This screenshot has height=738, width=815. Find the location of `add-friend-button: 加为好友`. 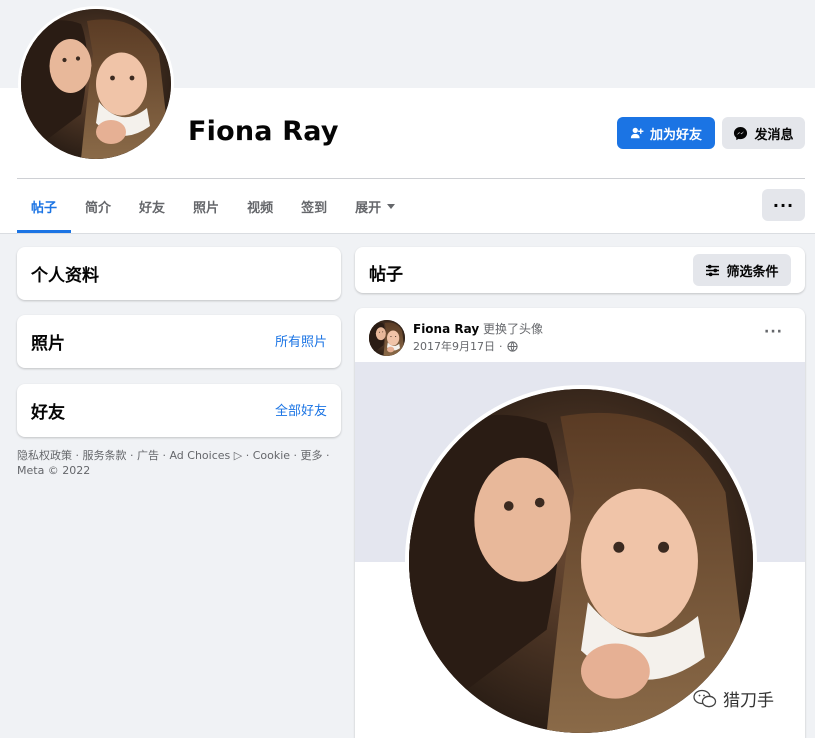

add-friend-button: 加为好友 is located at coordinates (666, 133).